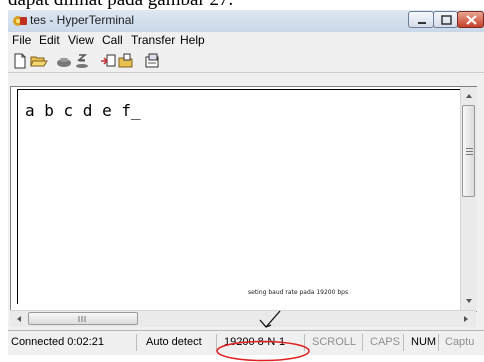 Image resolution: width=484 pixels, height=362 pixels. Describe the element at coordinates (246, 41) in the screenshot. I see `menu-bar: File Edit View Call Transfer Help` at that location.